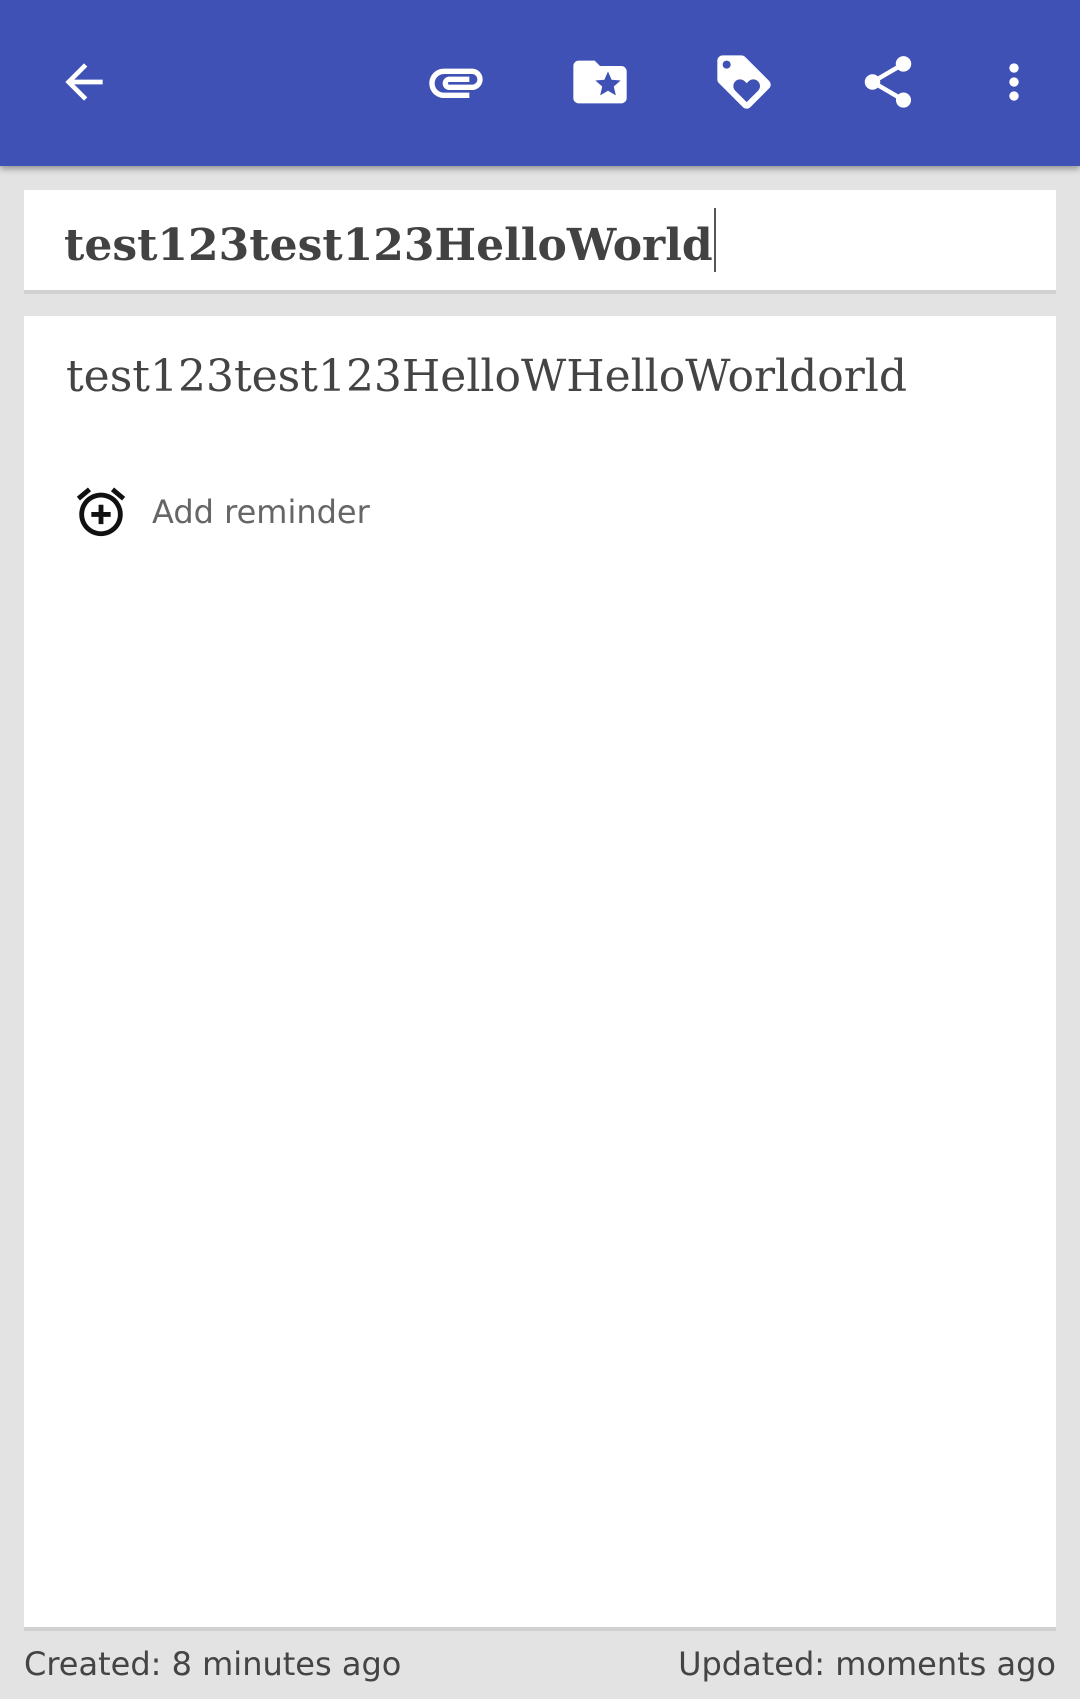 The width and height of the screenshot is (1080, 1699). What do you see at coordinates (546, 377) in the screenshot?
I see `note-content-input: test123test123HelloWHelloWorldorld` at bounding box center [546, 377].